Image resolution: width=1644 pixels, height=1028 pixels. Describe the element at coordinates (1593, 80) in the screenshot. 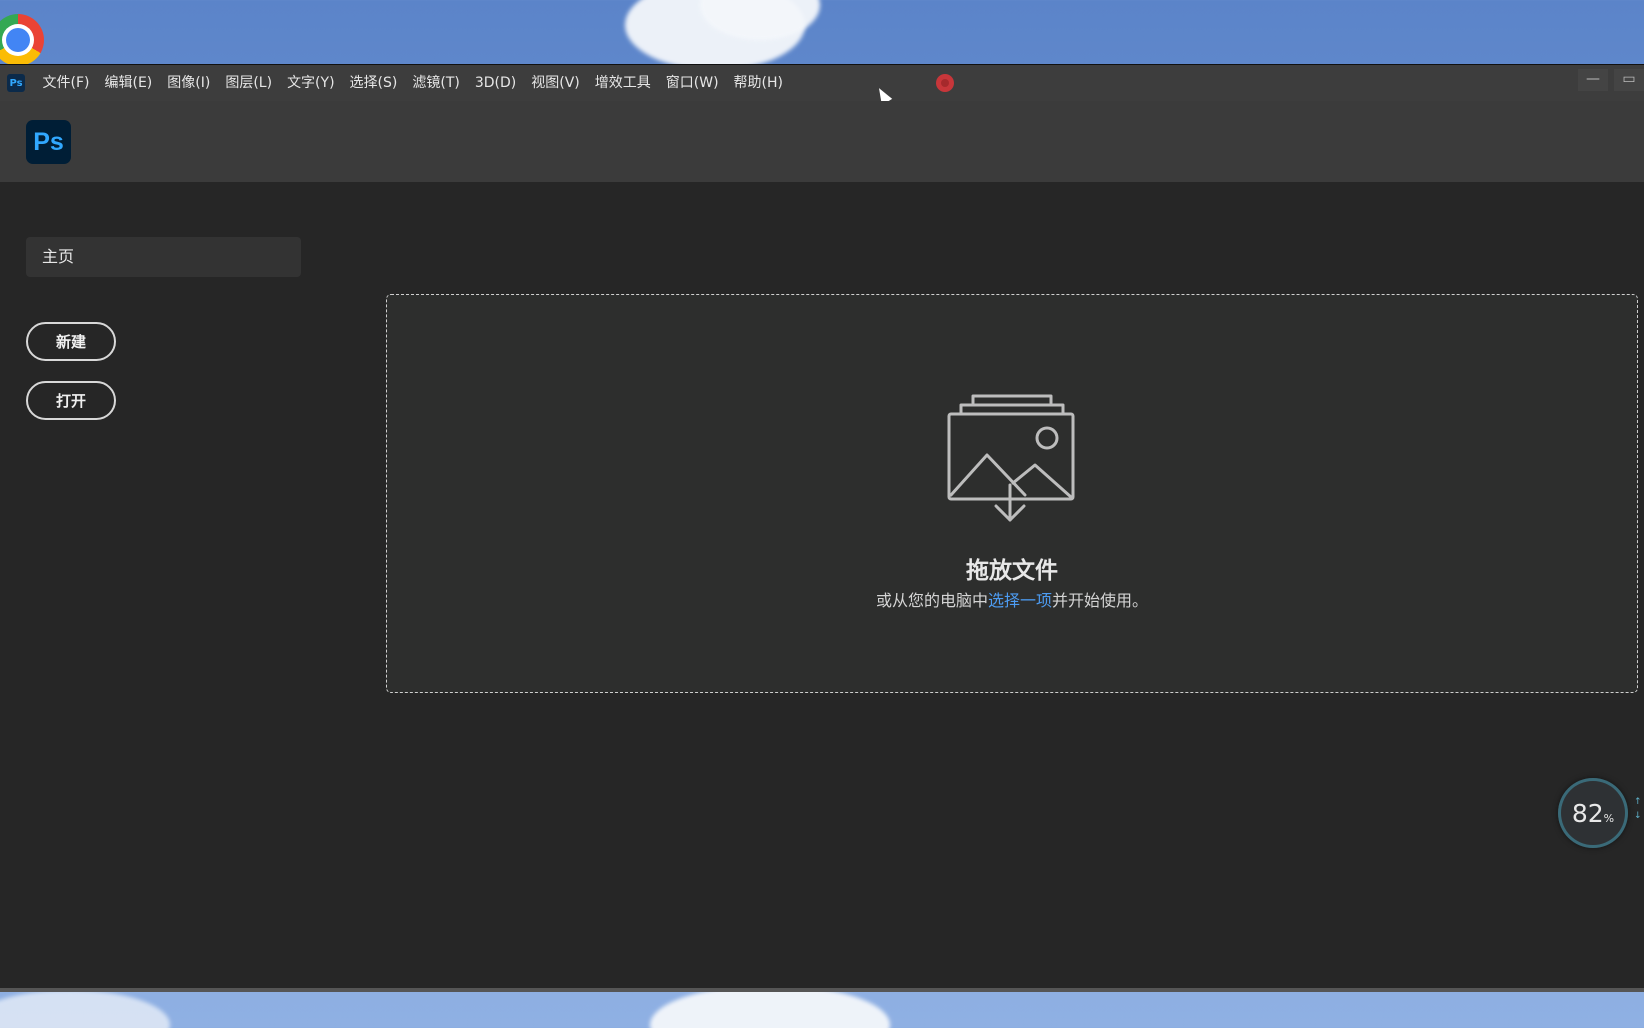

I see `minimize-button: —` at that location.